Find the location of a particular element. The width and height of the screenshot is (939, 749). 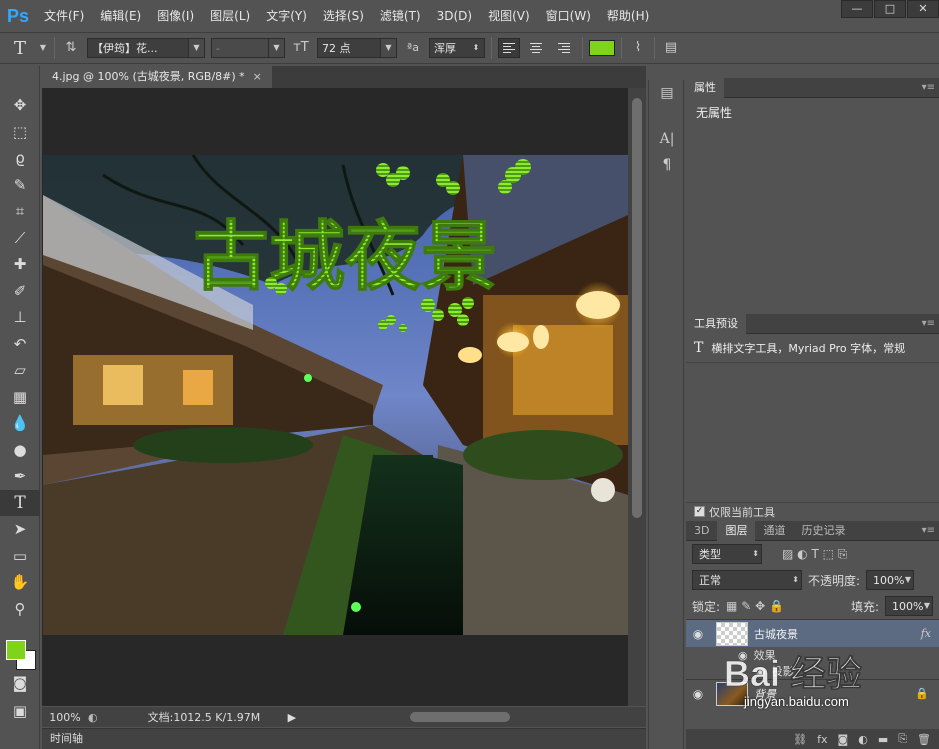

font-style-select: - ▼ is located at coordinates (248, 48).